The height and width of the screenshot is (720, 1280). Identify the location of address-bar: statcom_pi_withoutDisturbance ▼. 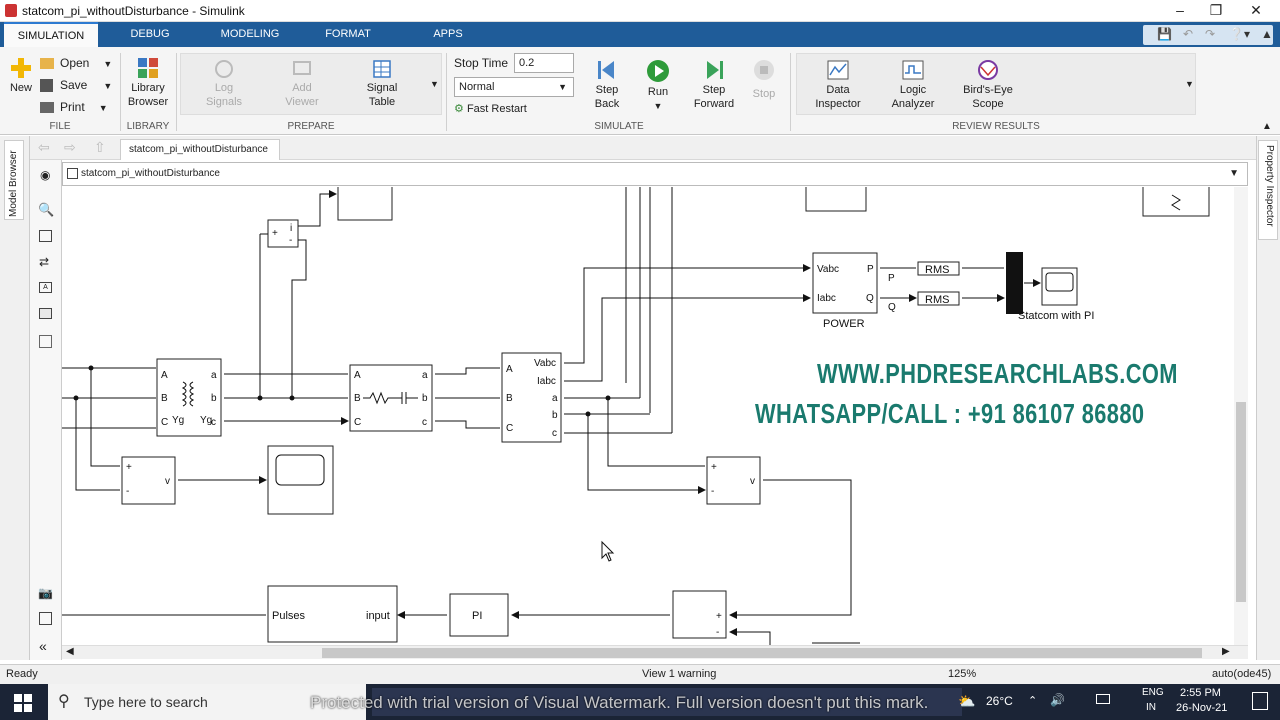
(655, 174).